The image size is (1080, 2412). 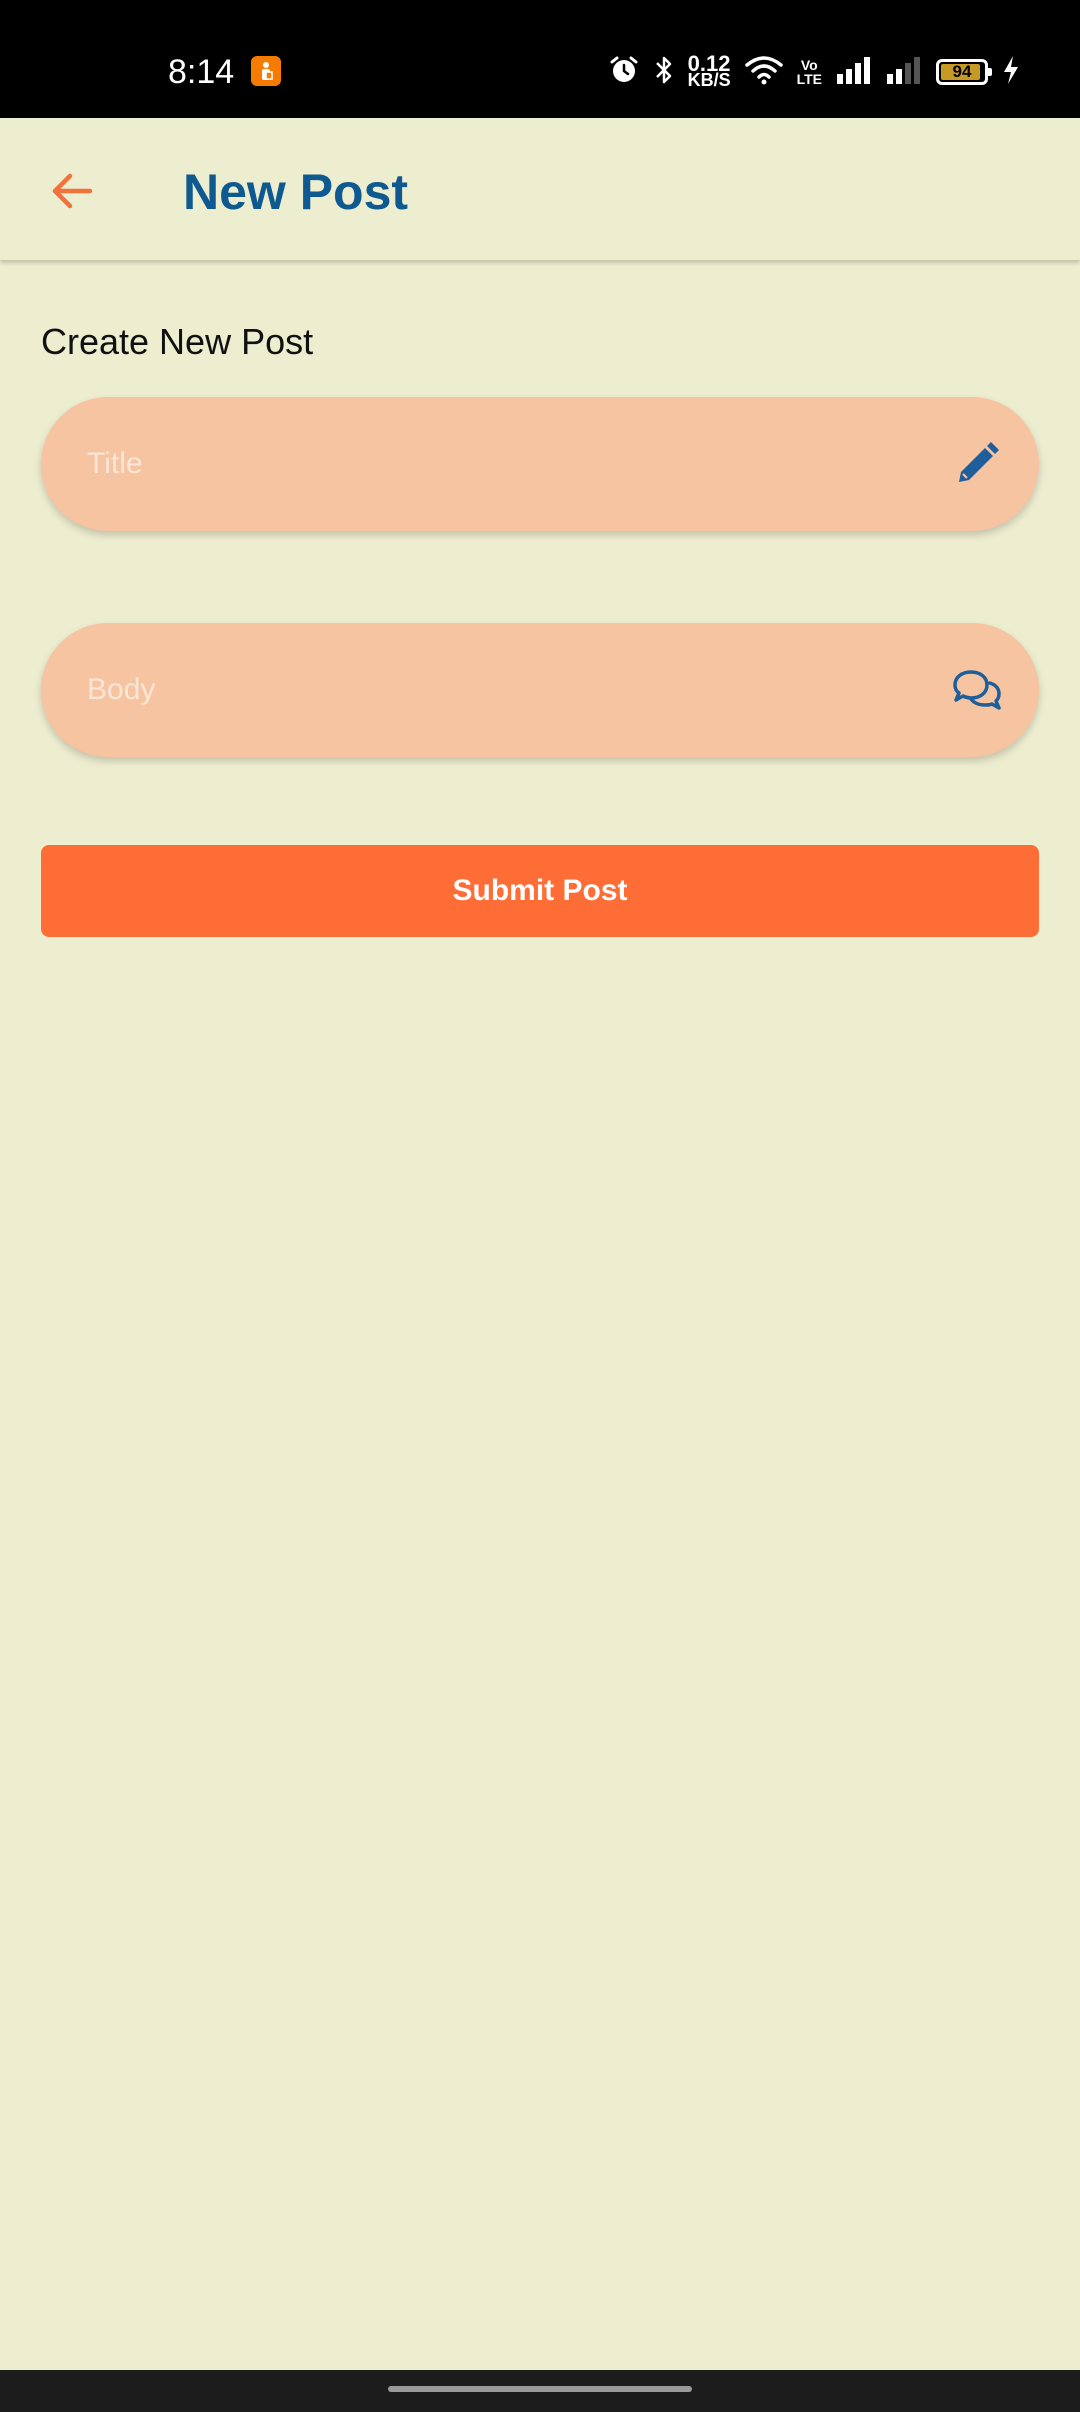 What do you see at coordinates (517, 690) in the screenshot?
I see `body-input` at bounding box center [517, 690].